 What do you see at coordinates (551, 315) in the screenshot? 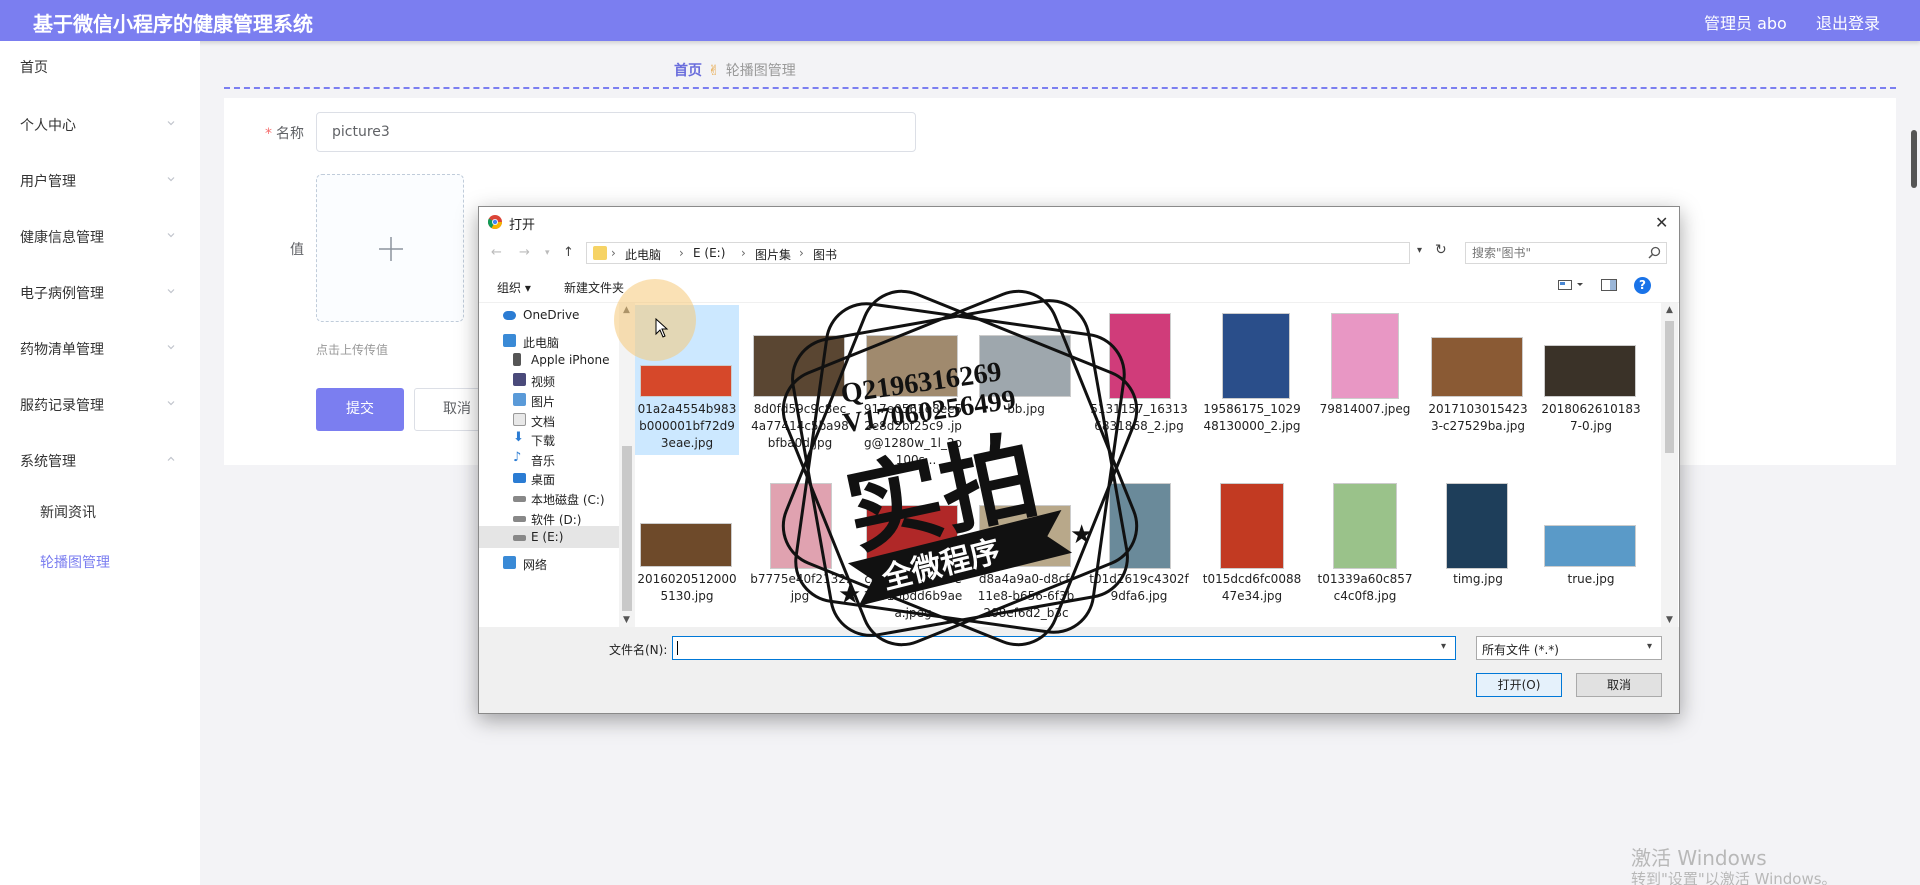
I see `tree-item-label: OneDrive` at bounding box center [551, 315].